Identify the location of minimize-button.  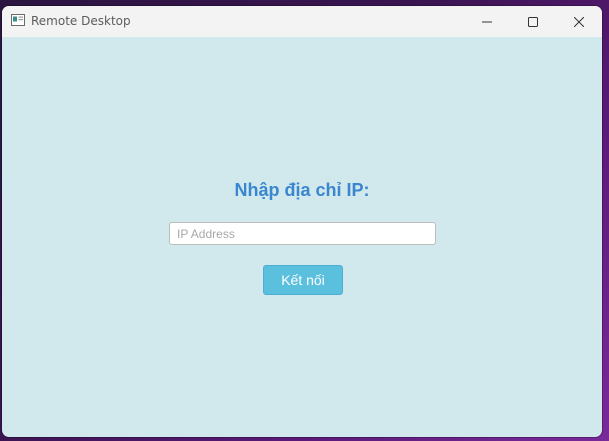
(487, 21).